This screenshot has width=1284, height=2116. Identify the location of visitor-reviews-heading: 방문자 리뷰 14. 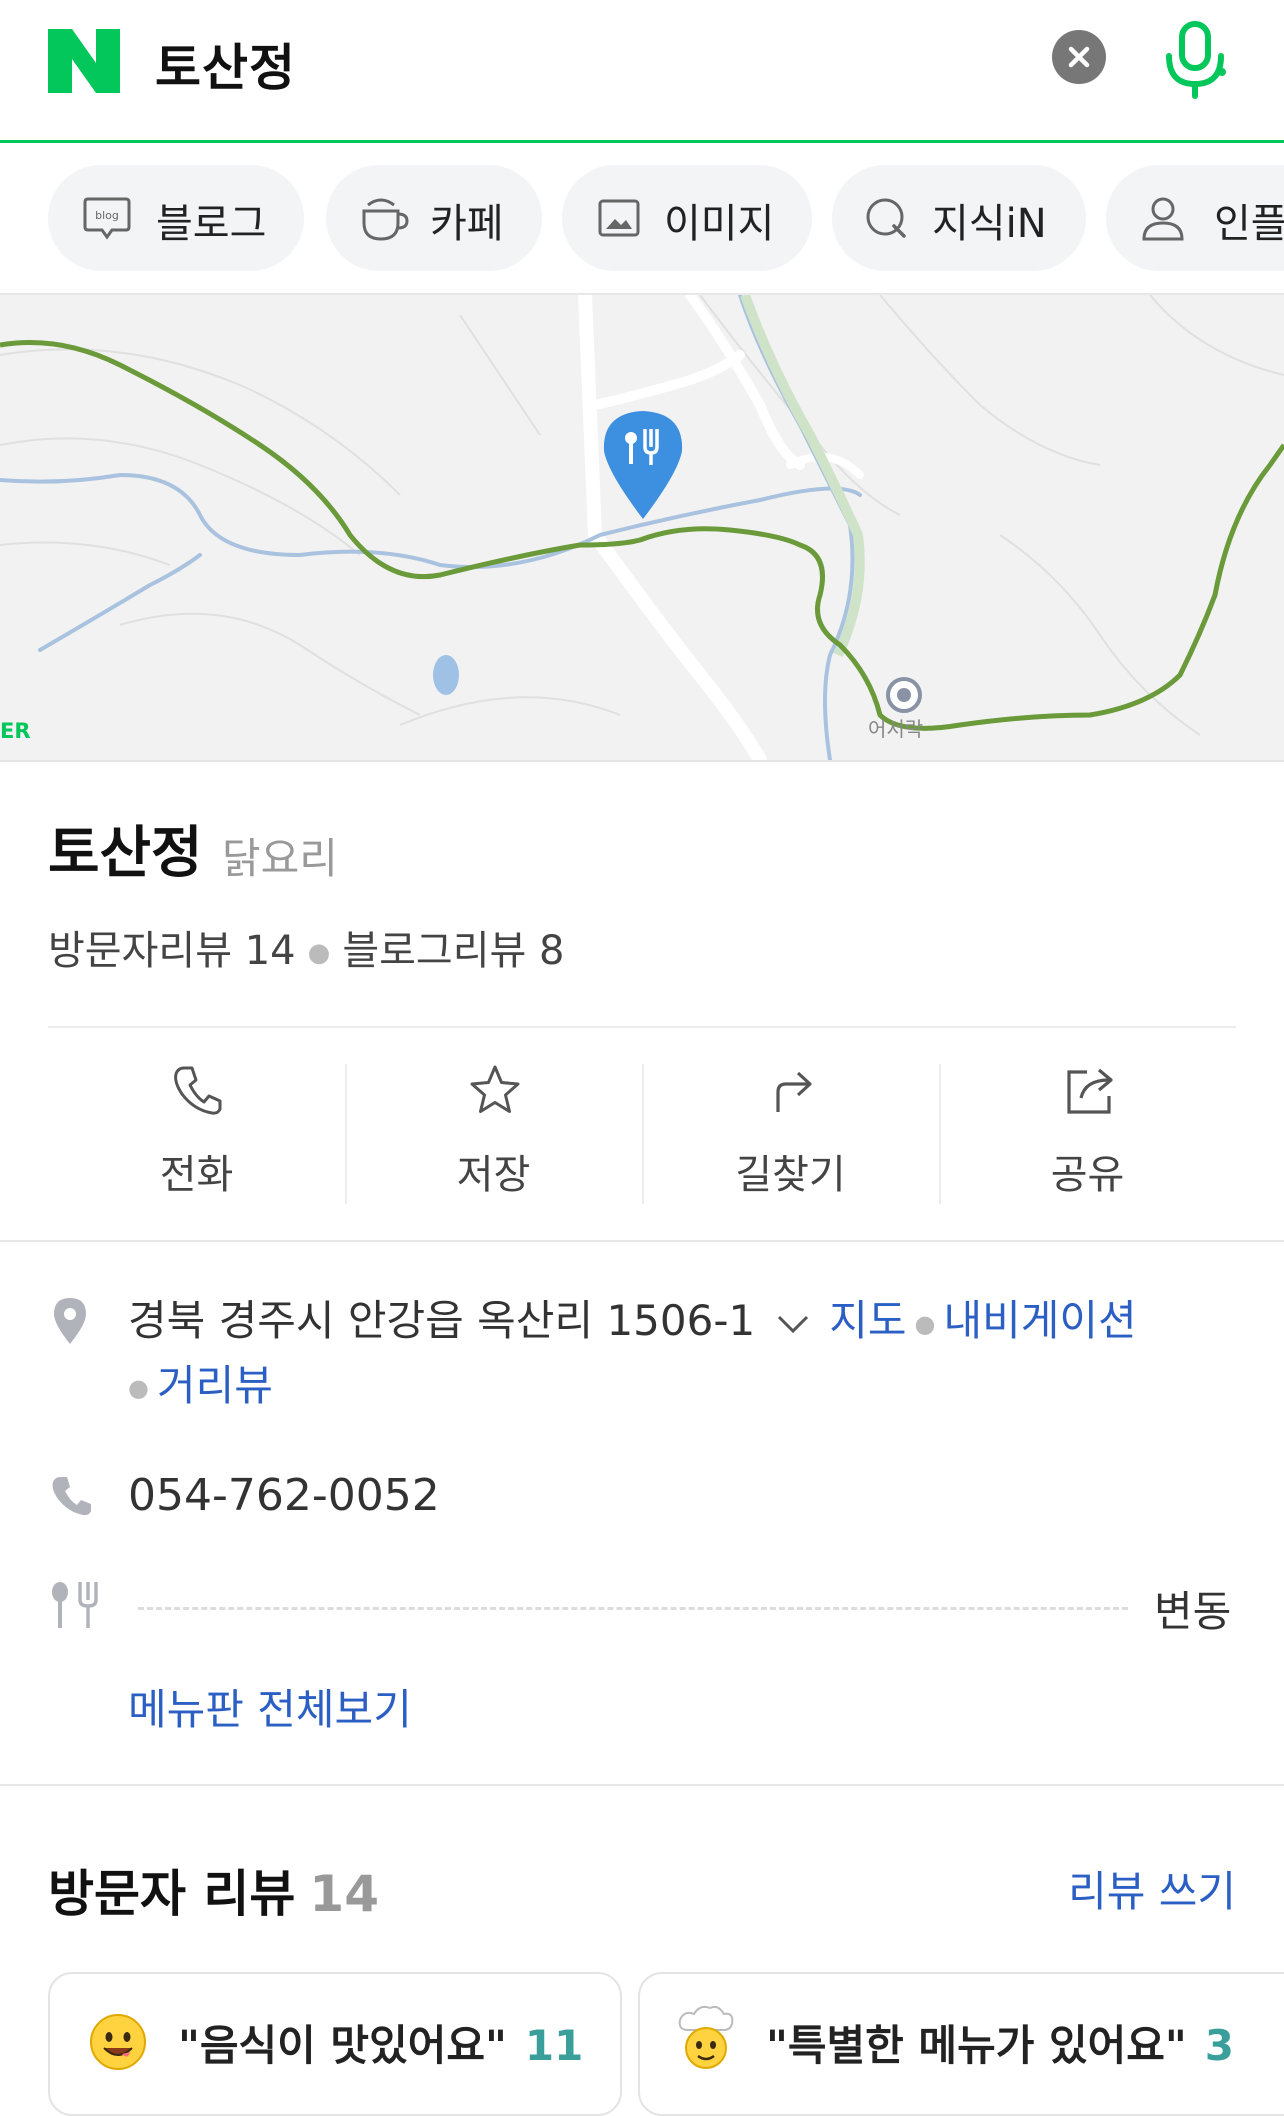
(213, 1890).